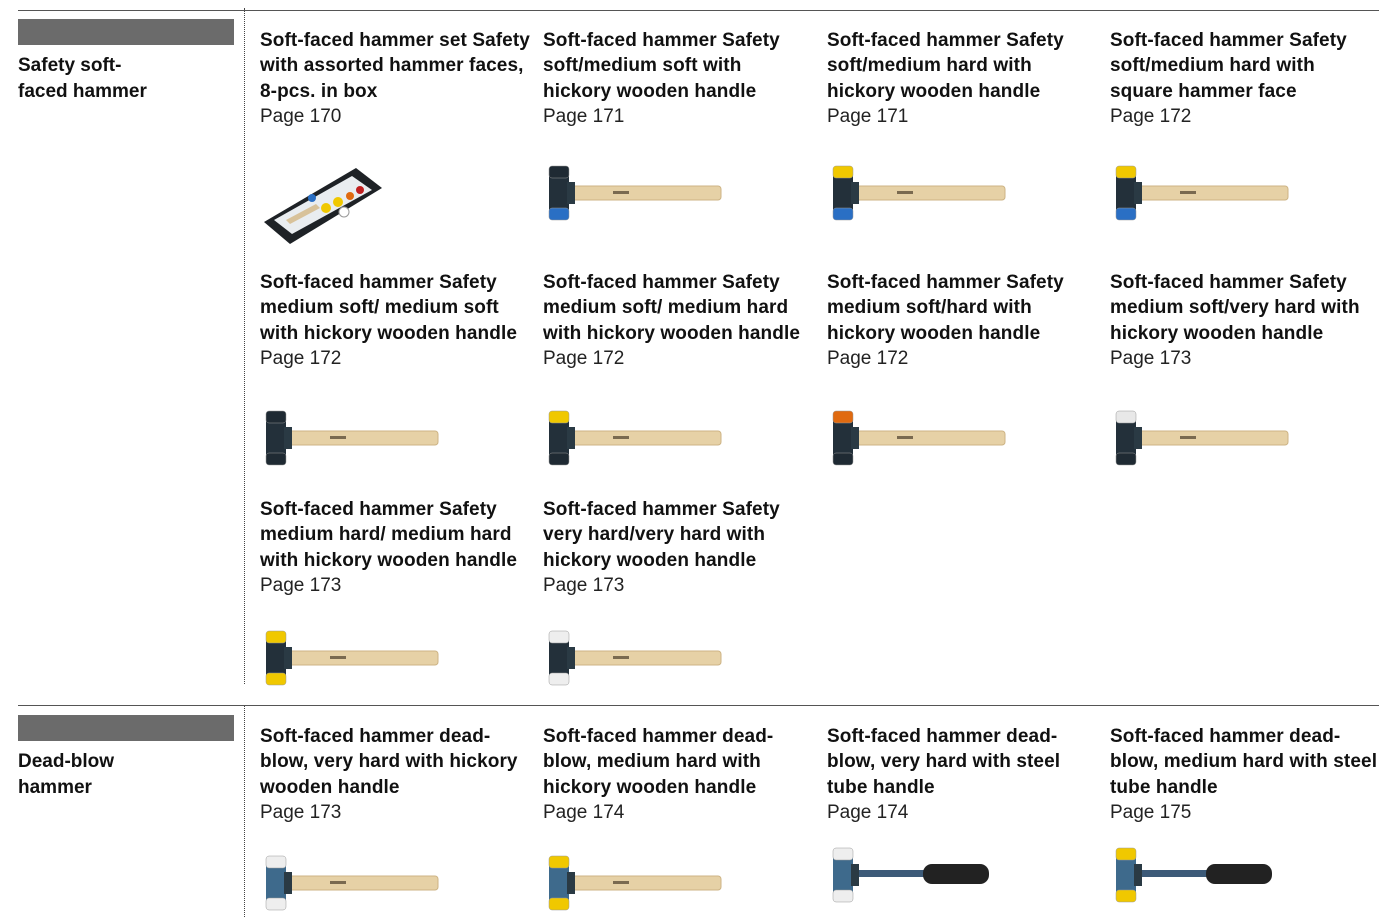 The width and height of the screenshot is (1379, 917). What do you see at coordinates (1244, 812) in the screenshot?
I see `page-reference: Page 175` at bounding box center [1244, 812].